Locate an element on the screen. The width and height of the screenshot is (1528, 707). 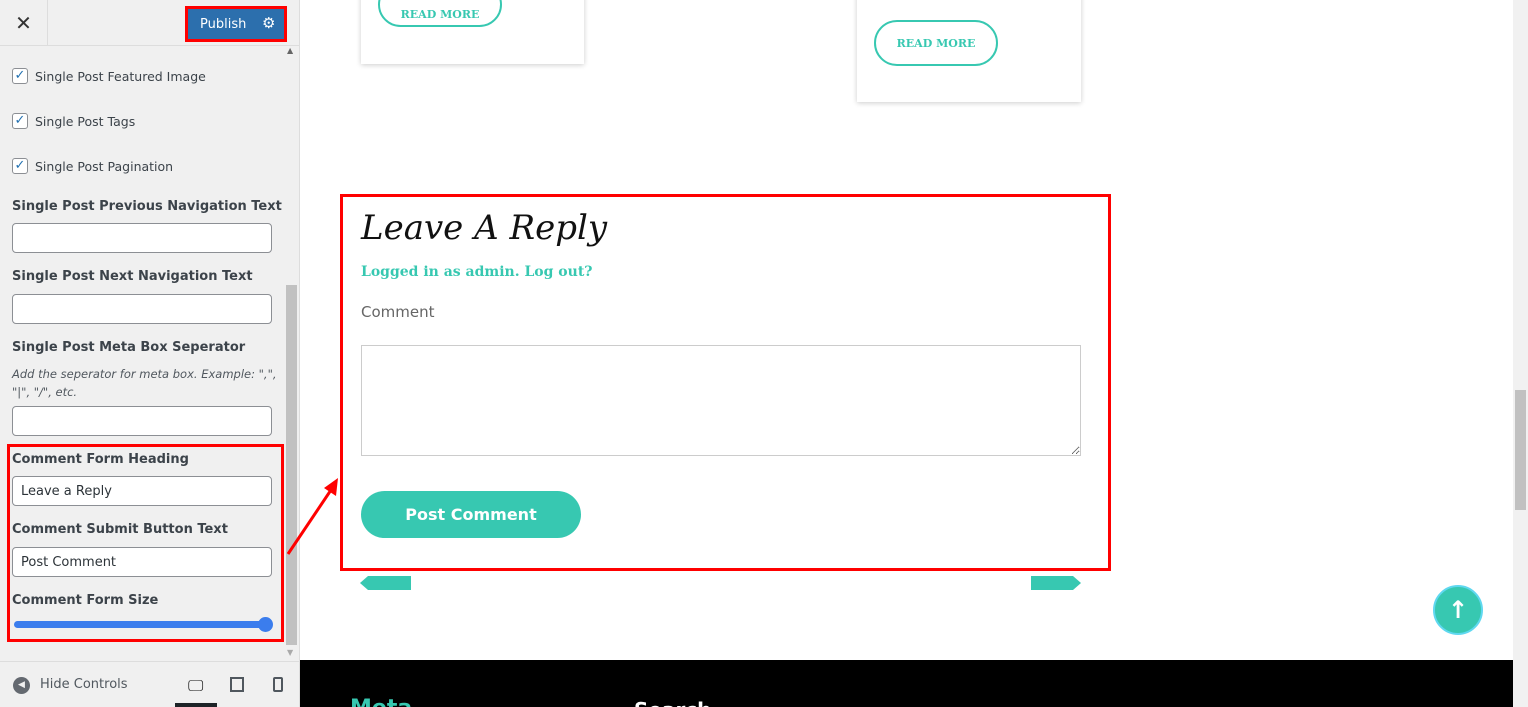
checkbox-tags: ✓ is located at coordinates (20, 121).